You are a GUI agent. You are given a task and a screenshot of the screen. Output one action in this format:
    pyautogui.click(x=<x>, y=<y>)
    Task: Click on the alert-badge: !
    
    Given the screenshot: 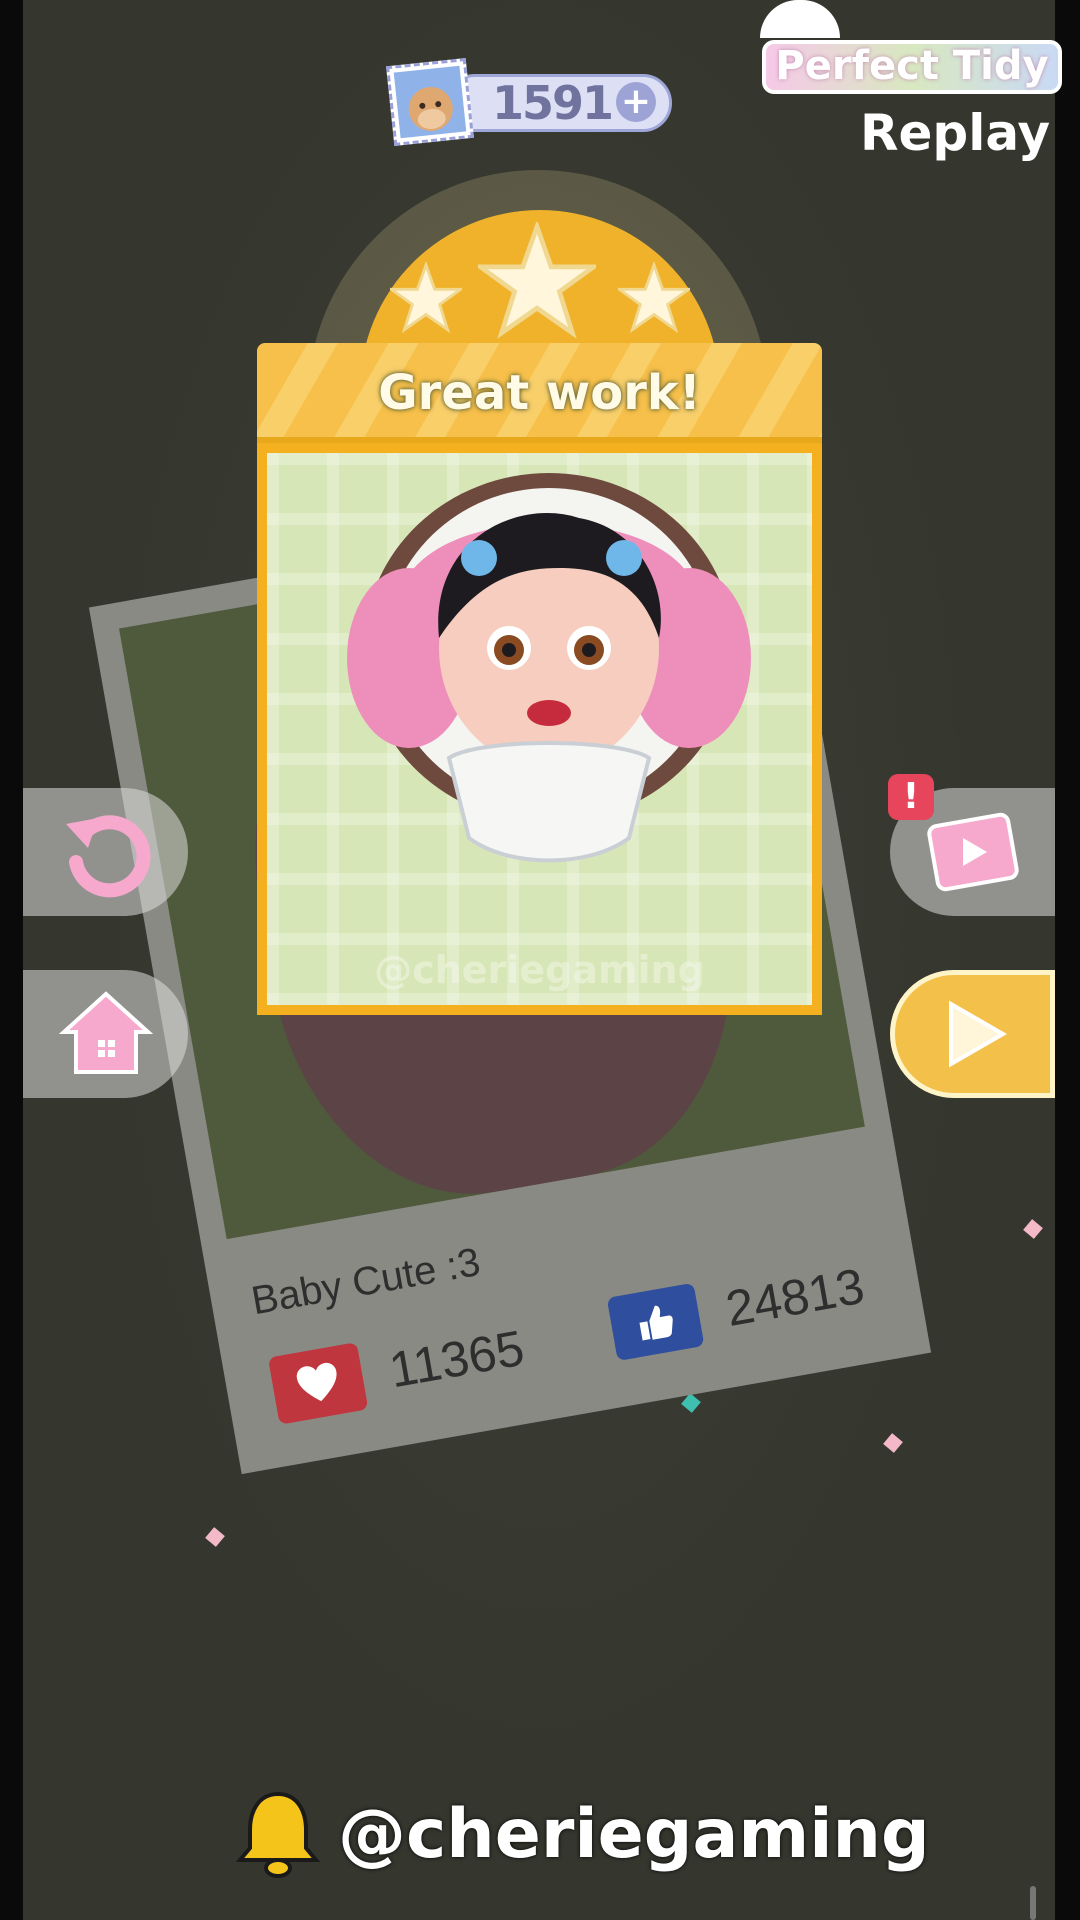 What is the action you would take?
    pyautogui.click(x=911, y=797)
    